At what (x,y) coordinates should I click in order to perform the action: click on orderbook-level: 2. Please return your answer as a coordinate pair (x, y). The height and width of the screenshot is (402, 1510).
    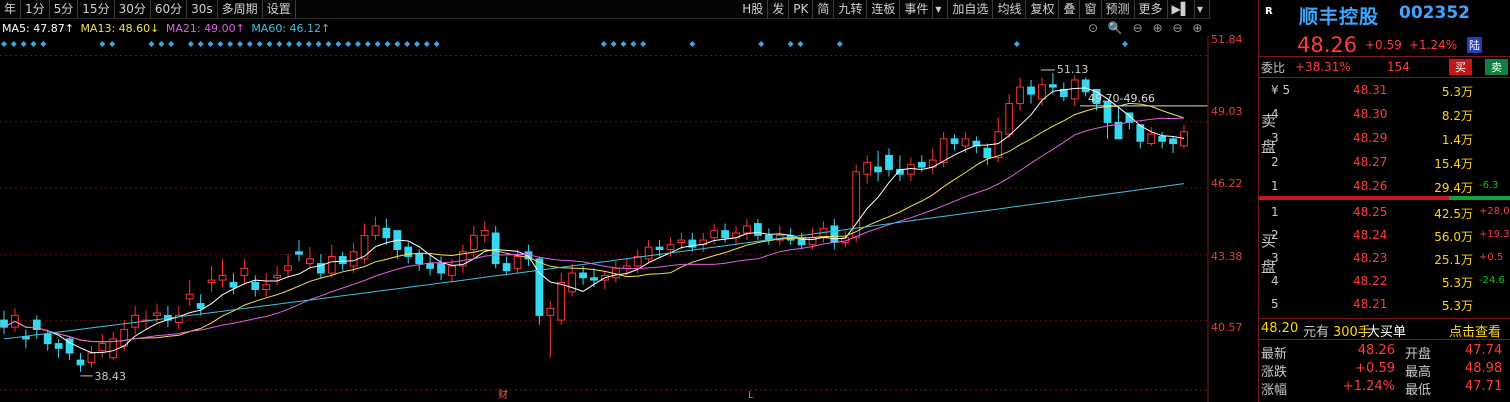
    Looking at the image, I should click on (1275, 235).